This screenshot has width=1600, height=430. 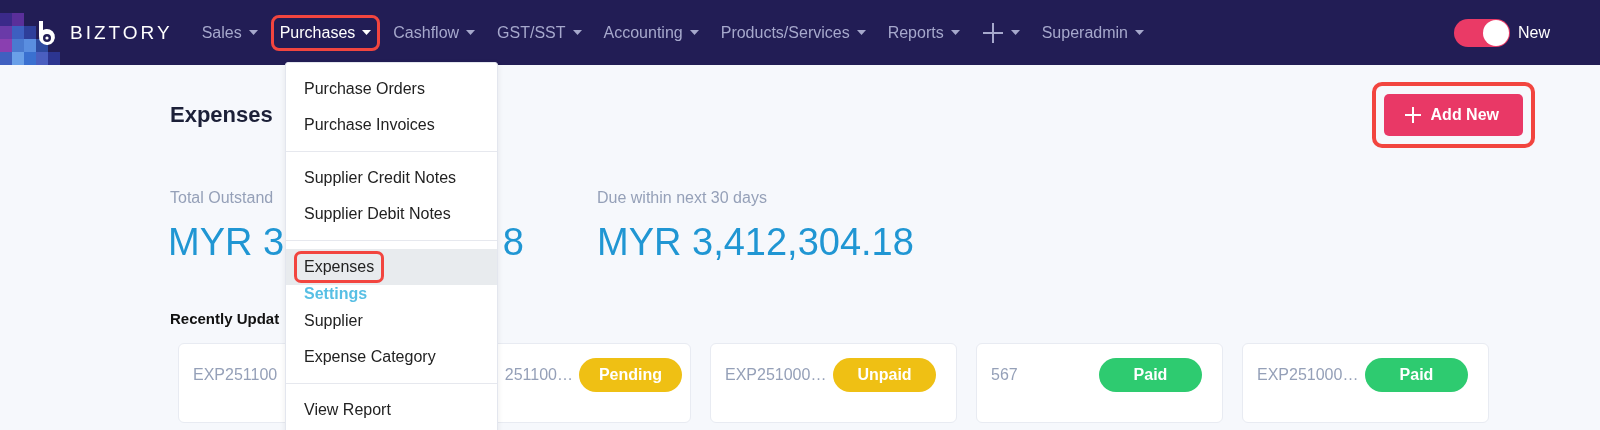 What do you see at coordinates (682, 198) in the screenshot?
I see `stat-label: Due within next 30 days` at bounding box center [682, 198].